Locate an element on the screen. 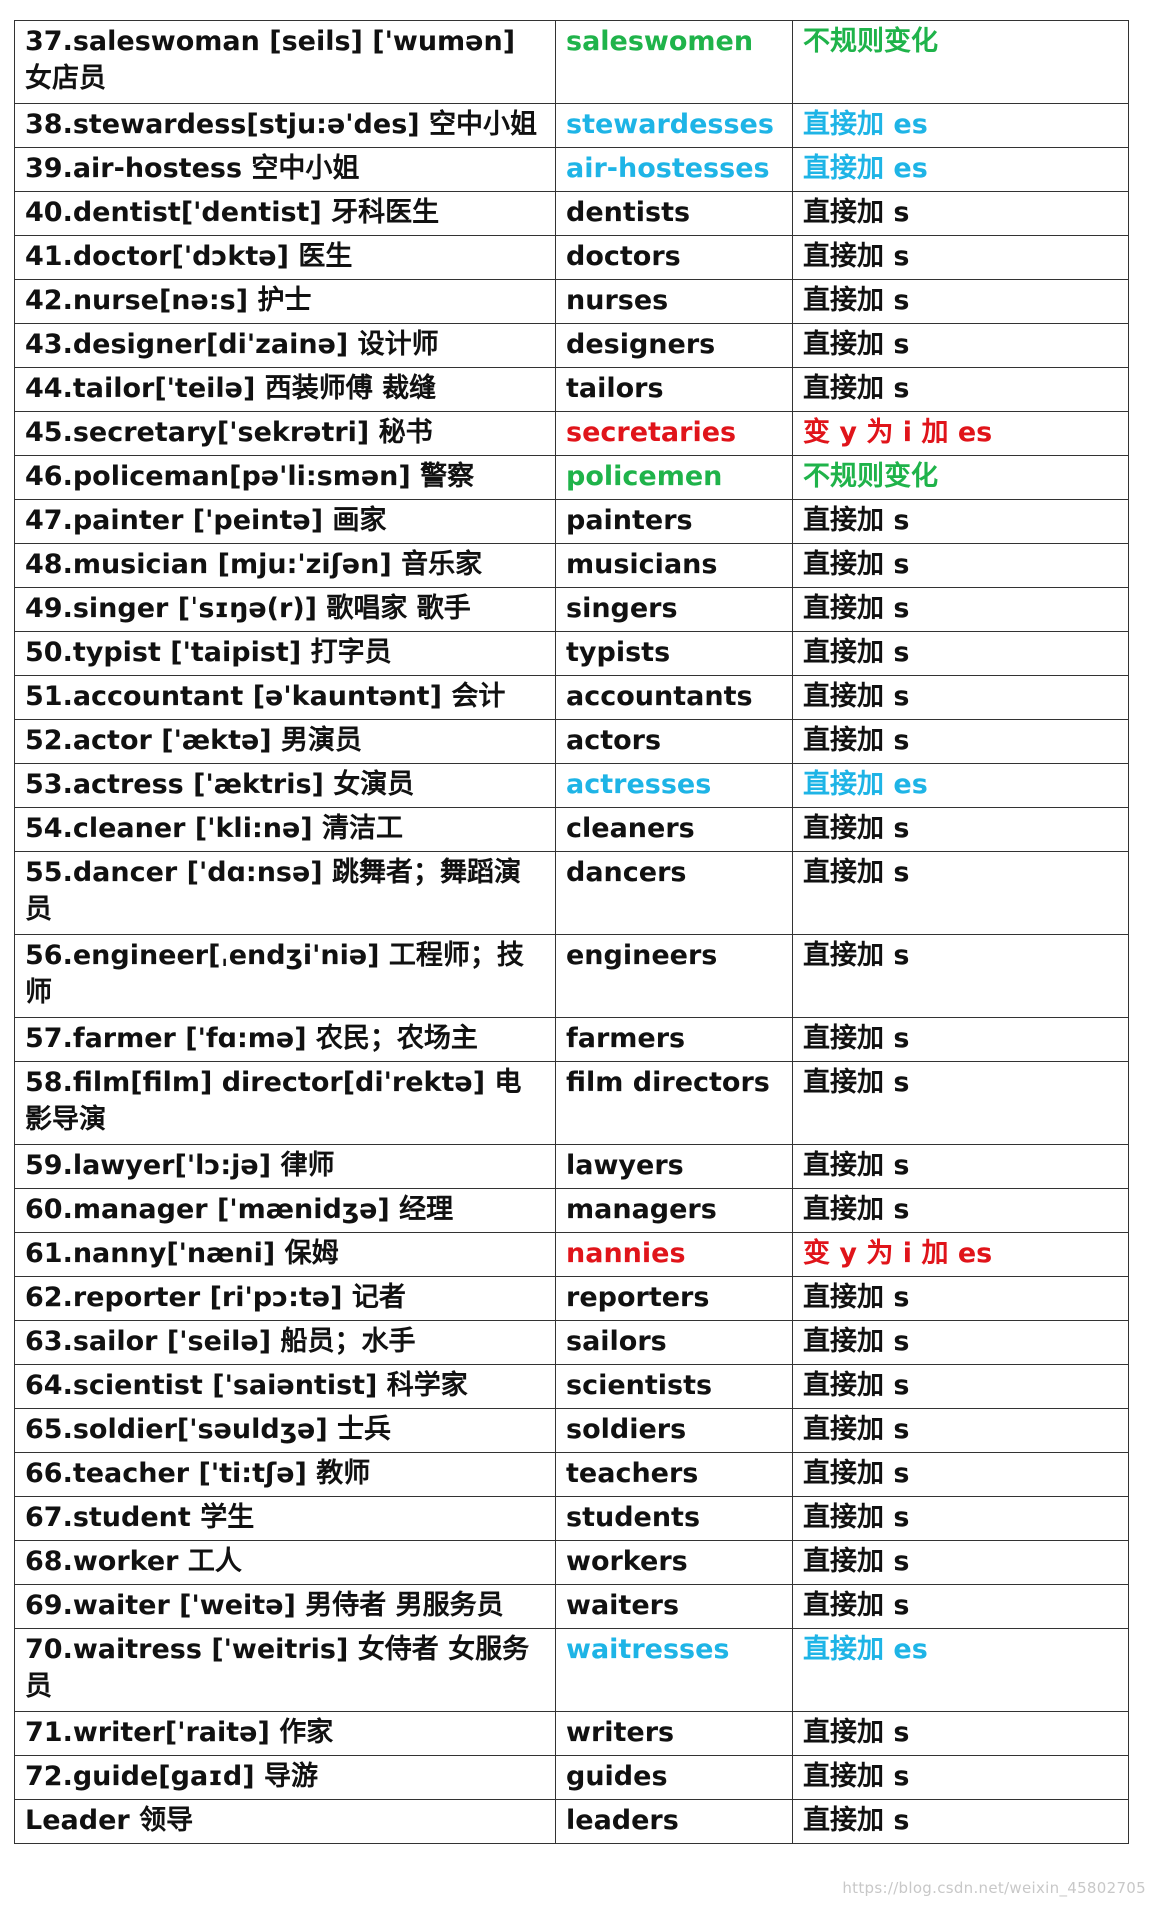  word-cell: 41.doctor['dɔktə] 医生 is located at coordinates (285, 257).